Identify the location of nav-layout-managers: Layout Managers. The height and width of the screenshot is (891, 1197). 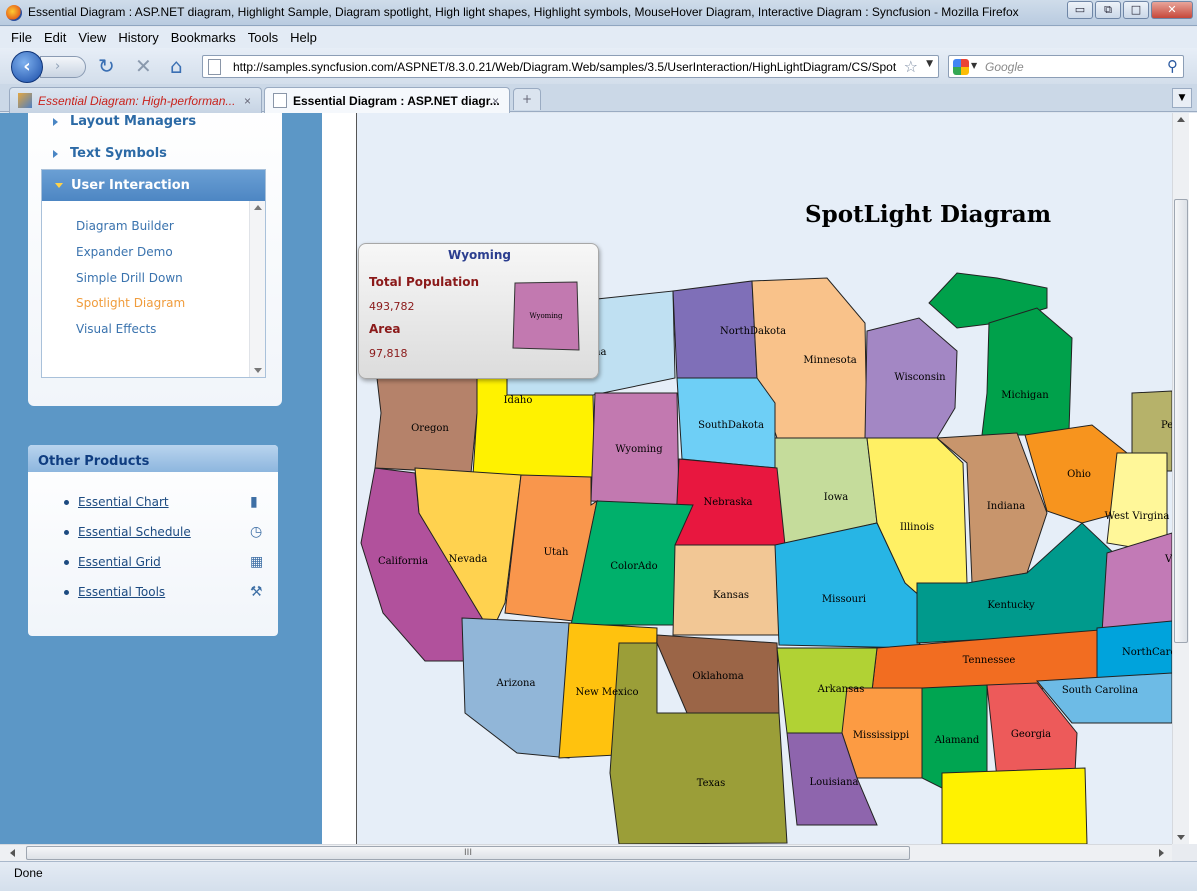
(124, 121).